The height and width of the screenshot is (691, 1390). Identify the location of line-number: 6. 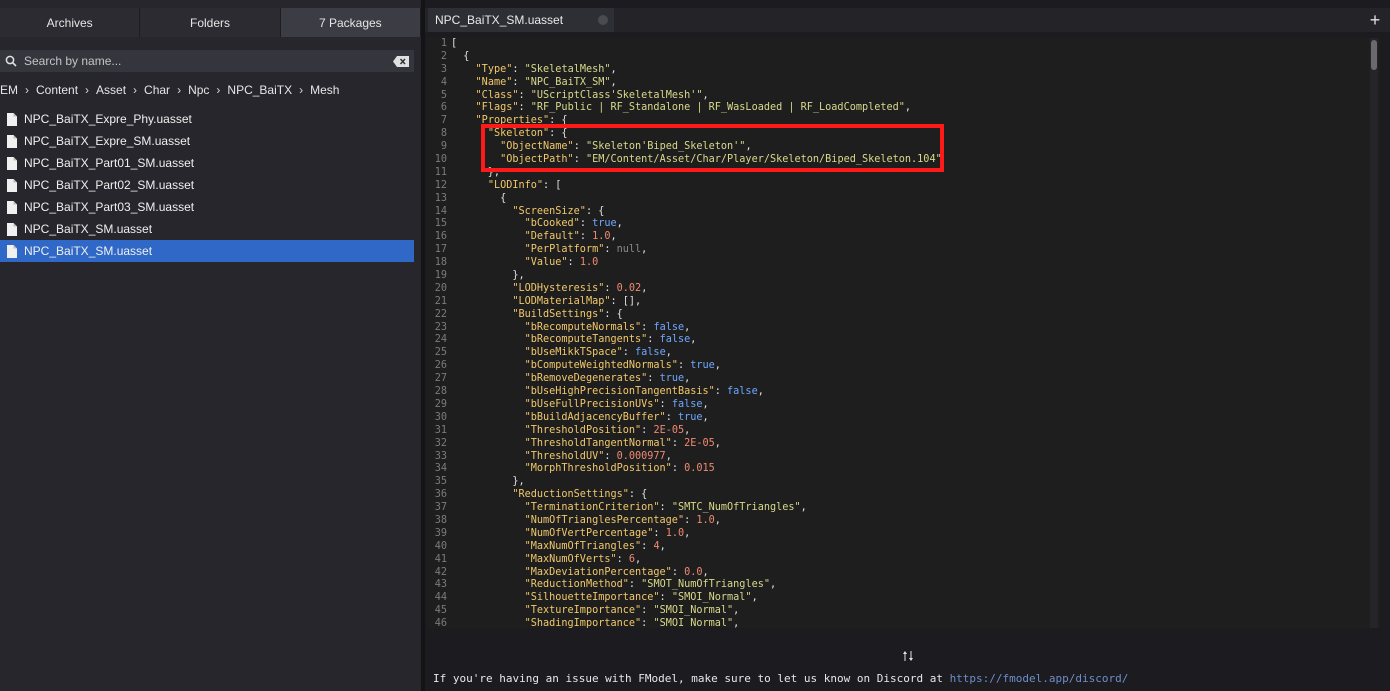
(443, 108).